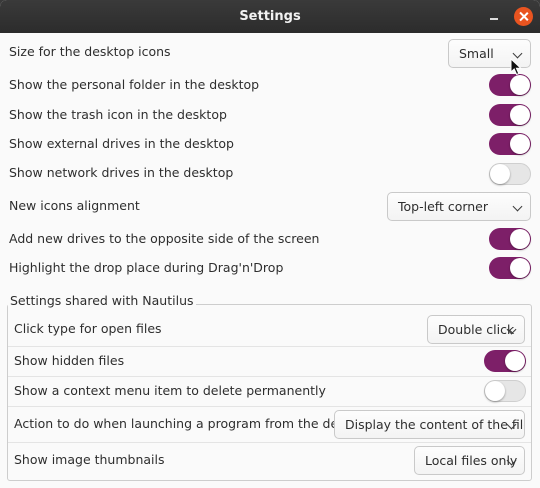  Describe the element at coordinates (523, 16) in the screenshot. I see `close-icon` at that location.